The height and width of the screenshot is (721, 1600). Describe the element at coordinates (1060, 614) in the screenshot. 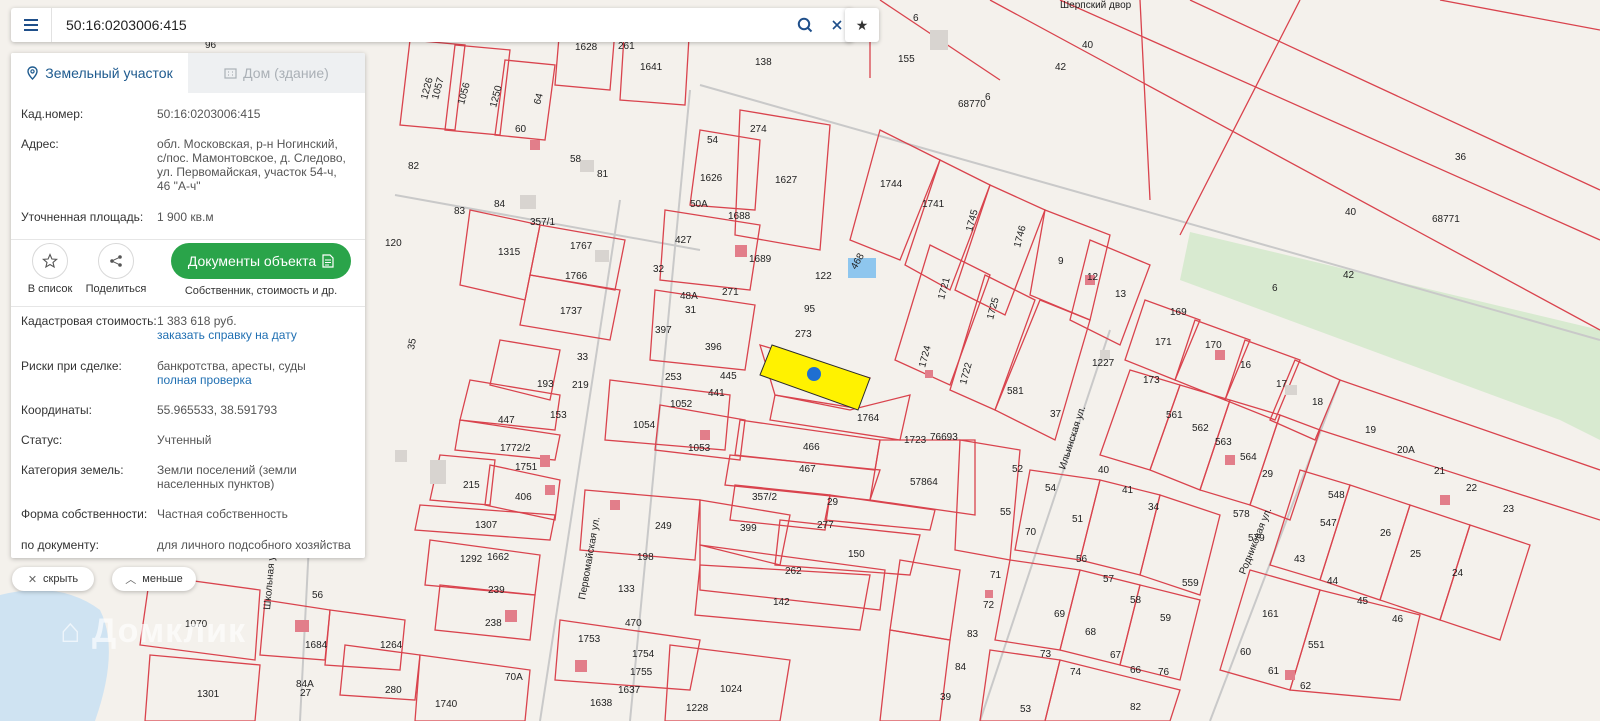

I see `parcel-number-label: 69` at that location.